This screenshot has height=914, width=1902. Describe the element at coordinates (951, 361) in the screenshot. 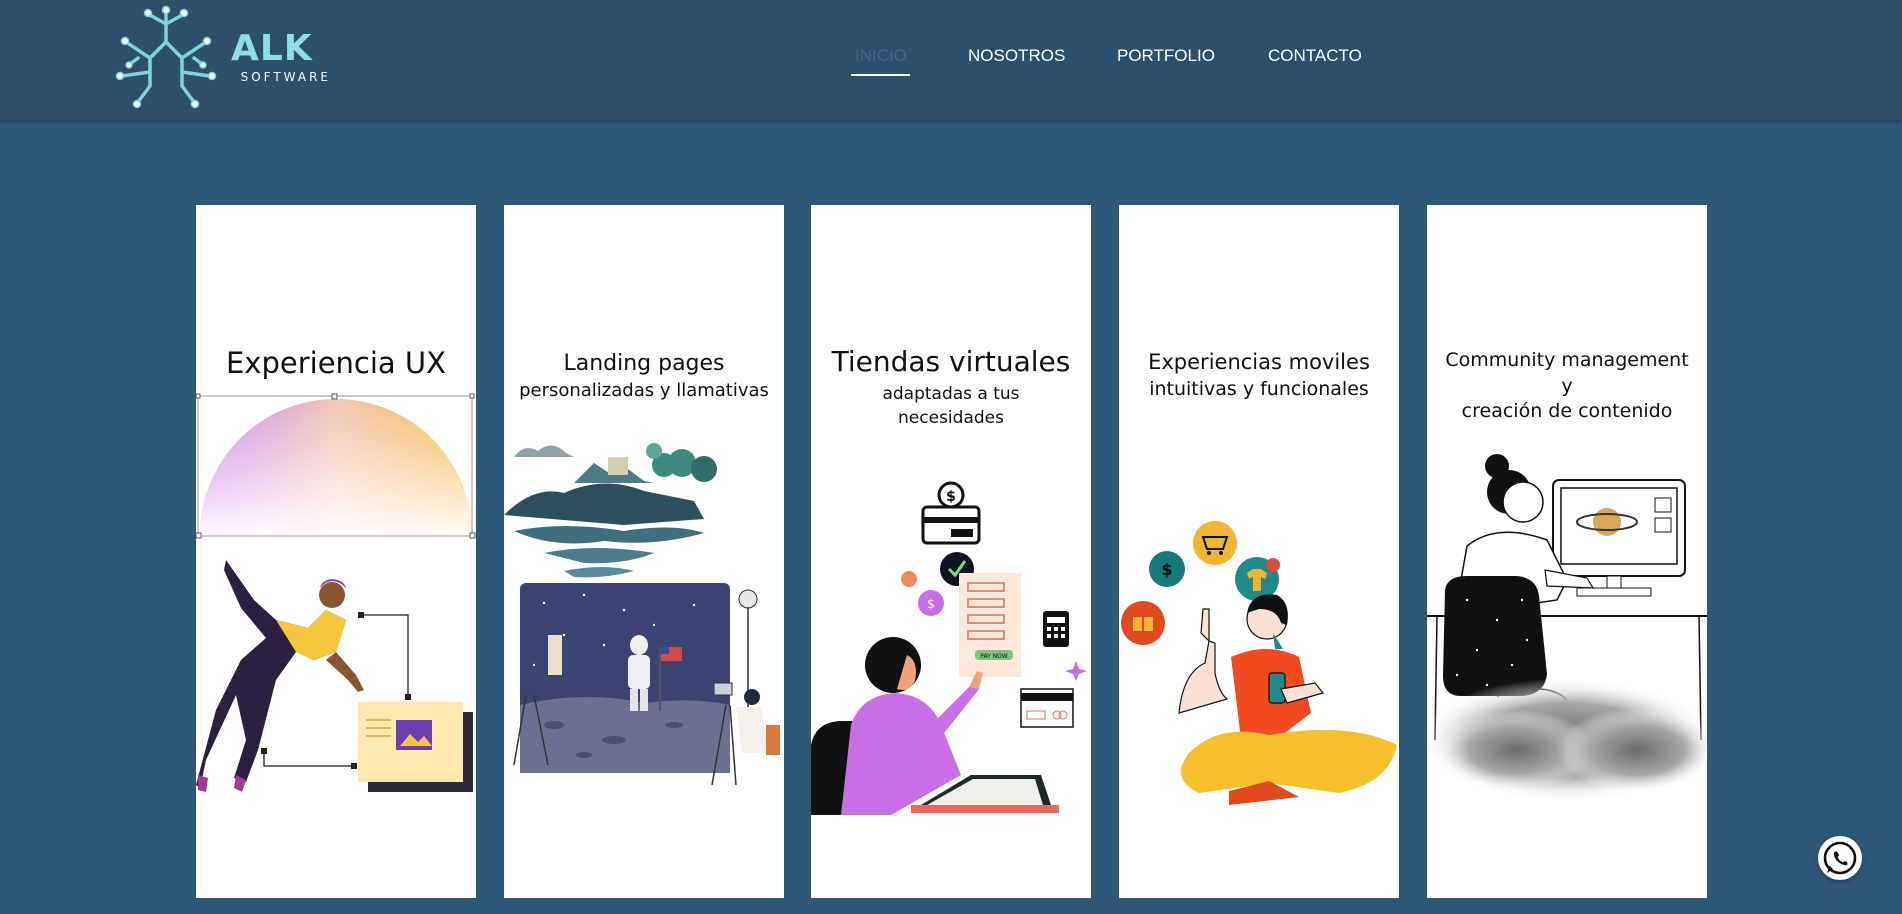

I see `card-title: Tiendas virtuales` at that location.